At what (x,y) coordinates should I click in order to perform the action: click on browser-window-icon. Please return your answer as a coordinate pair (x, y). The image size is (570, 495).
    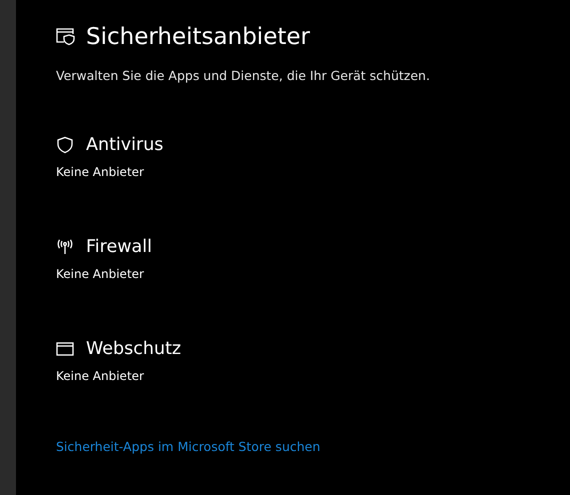
    Looking at the image, I should click on (65, 349).